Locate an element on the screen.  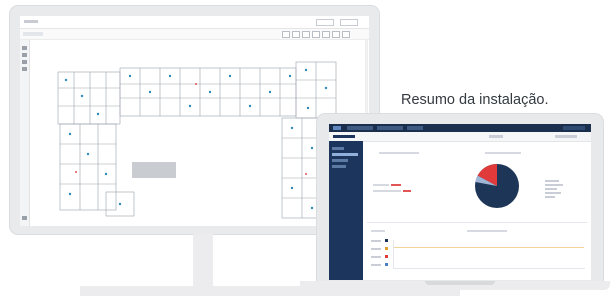
app-title-placeholder is located at coordinates (31, 21).